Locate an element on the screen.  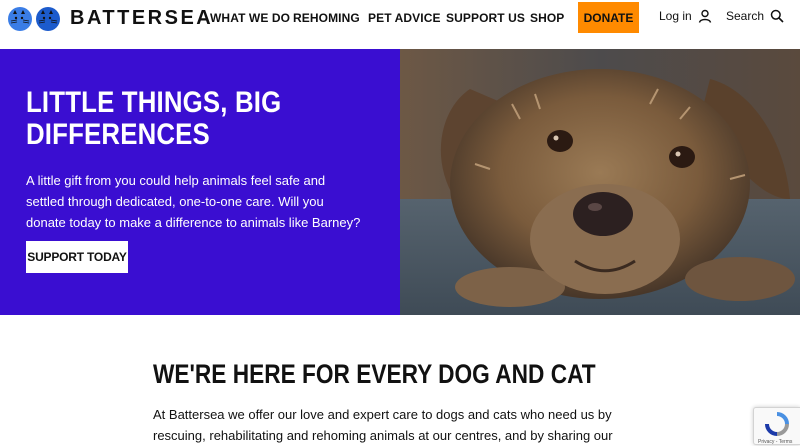
donate-button: DONATE is located at coordinates (608, 17).